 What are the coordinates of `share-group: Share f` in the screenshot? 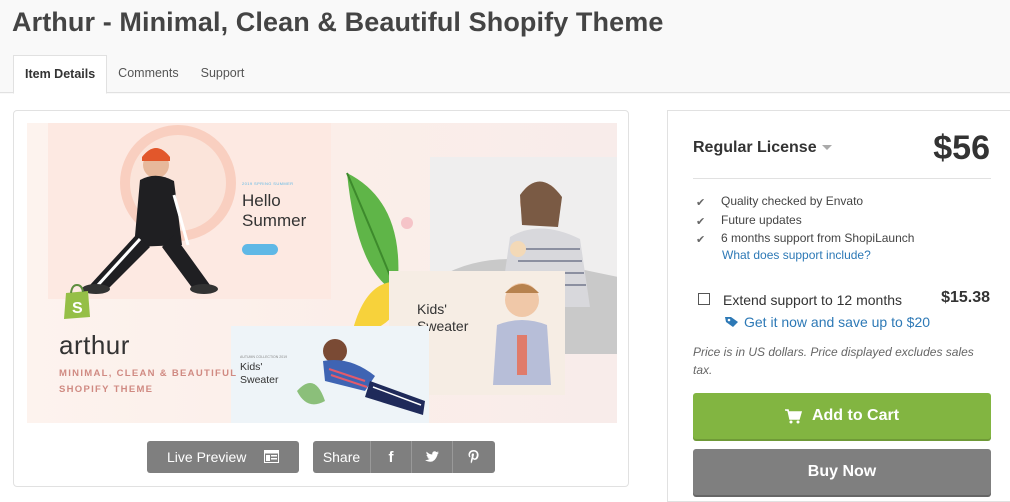 It's located at (404, 457).